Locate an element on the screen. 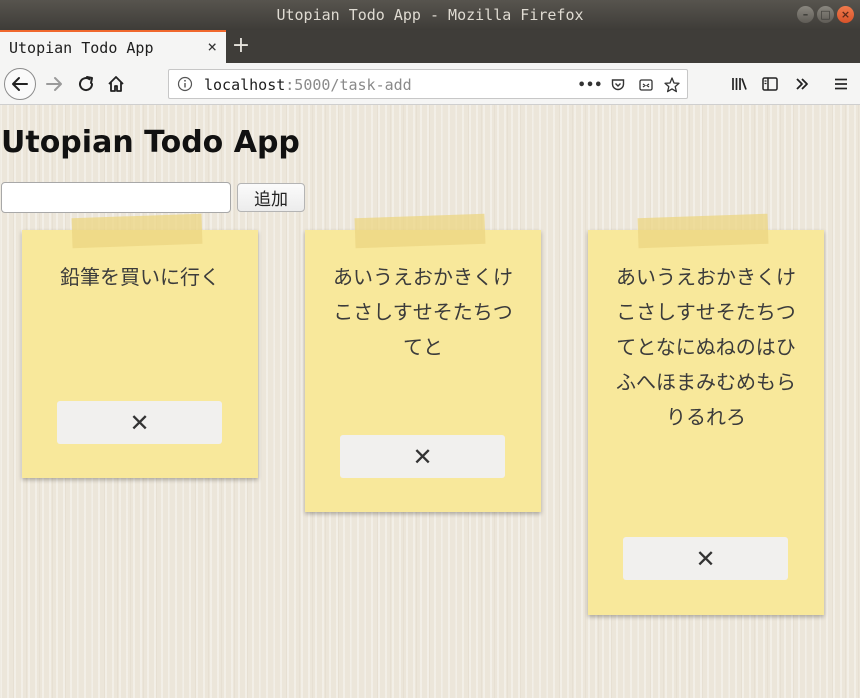 Image resolution: width=860 pixels, height=698 pixels. library-button is located at coordinates (739, 84).